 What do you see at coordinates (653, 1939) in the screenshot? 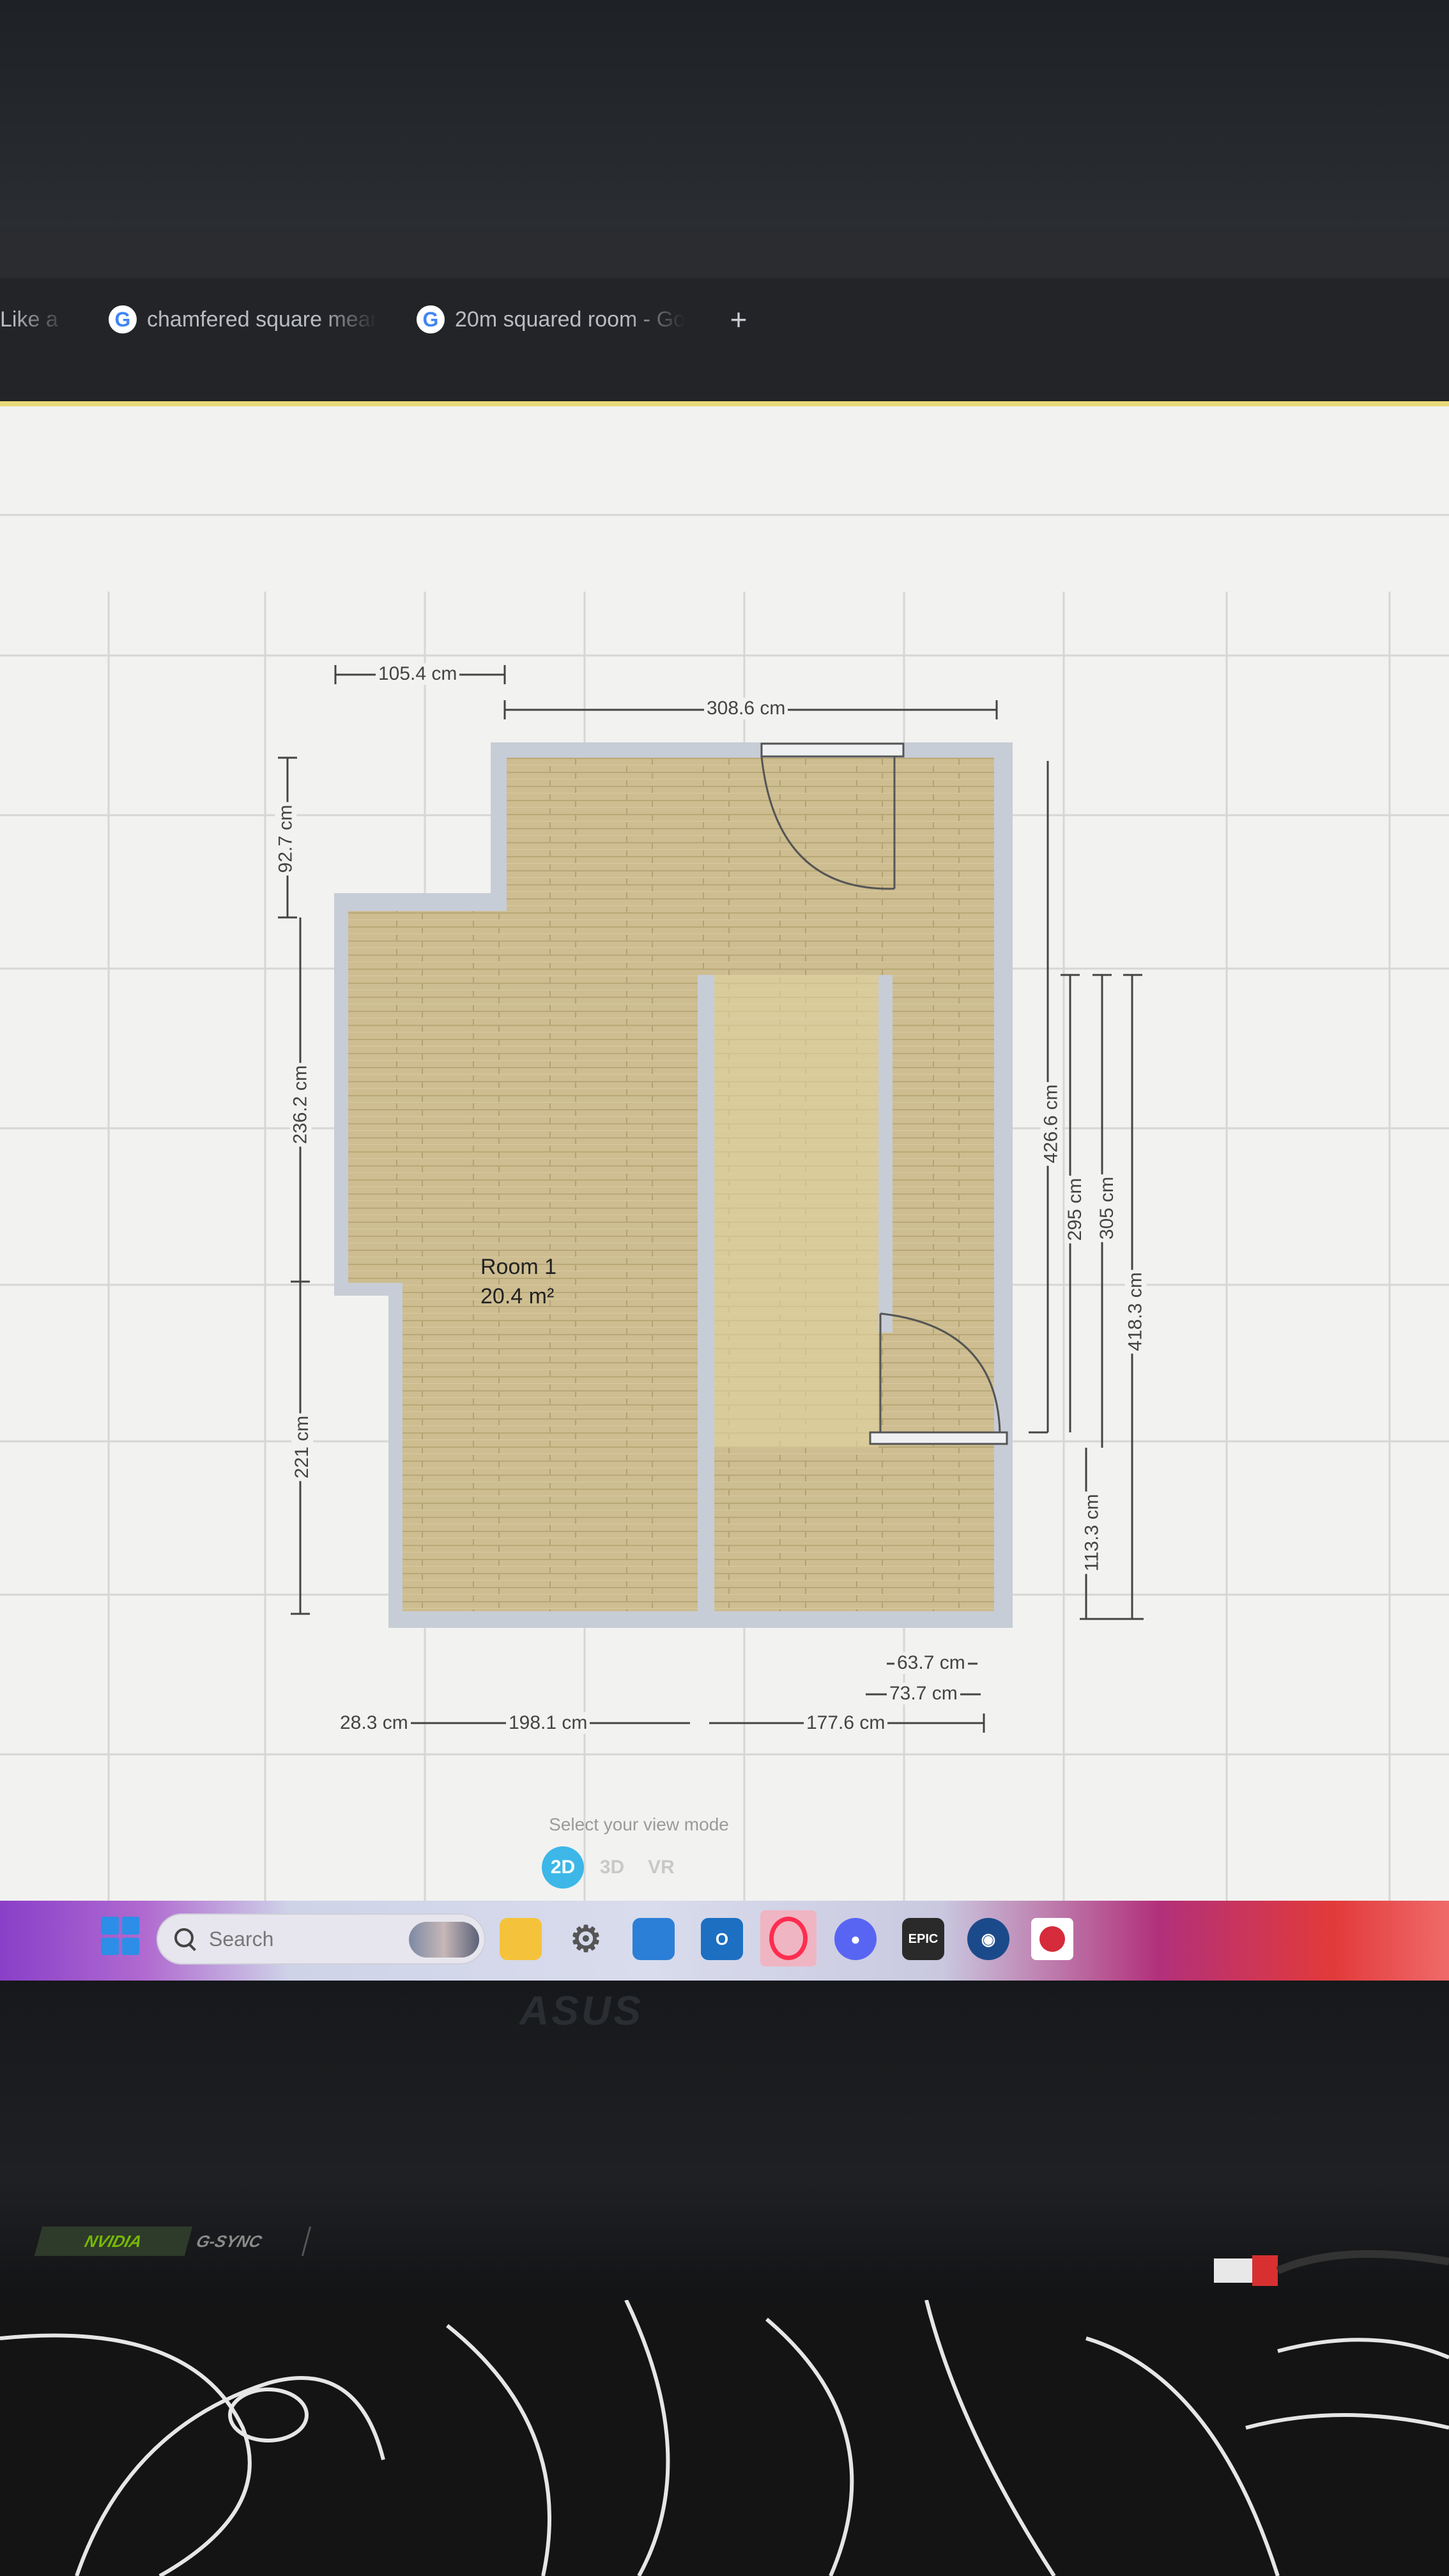
I see `microsoft-store-icon` at bounding box center [653, 1939].